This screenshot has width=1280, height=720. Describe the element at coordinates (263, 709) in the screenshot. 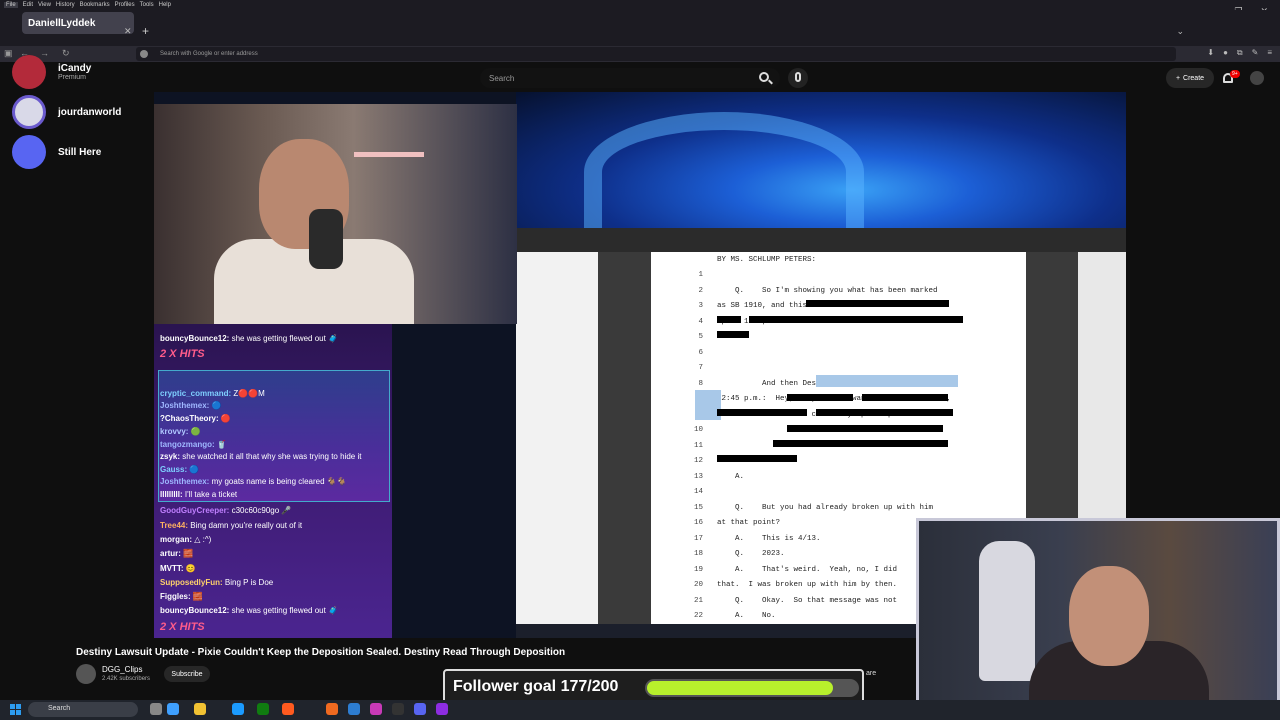

I see `xbox-icon` at that location.